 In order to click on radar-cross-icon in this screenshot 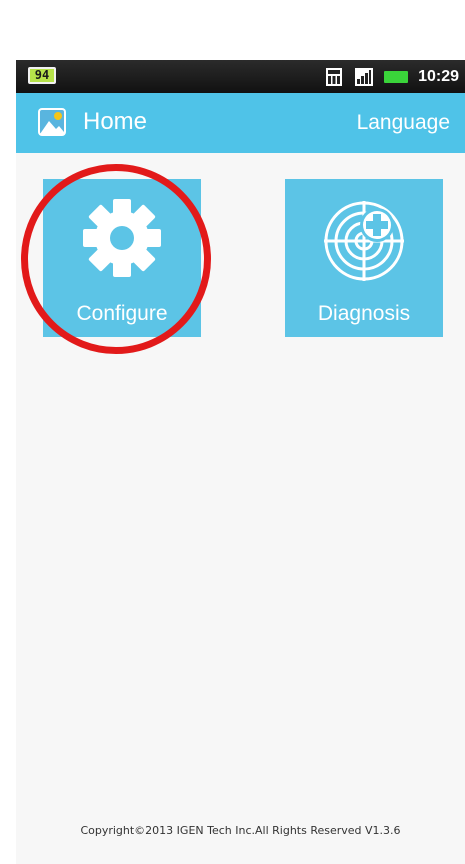, I will do `click(364, 241)`.